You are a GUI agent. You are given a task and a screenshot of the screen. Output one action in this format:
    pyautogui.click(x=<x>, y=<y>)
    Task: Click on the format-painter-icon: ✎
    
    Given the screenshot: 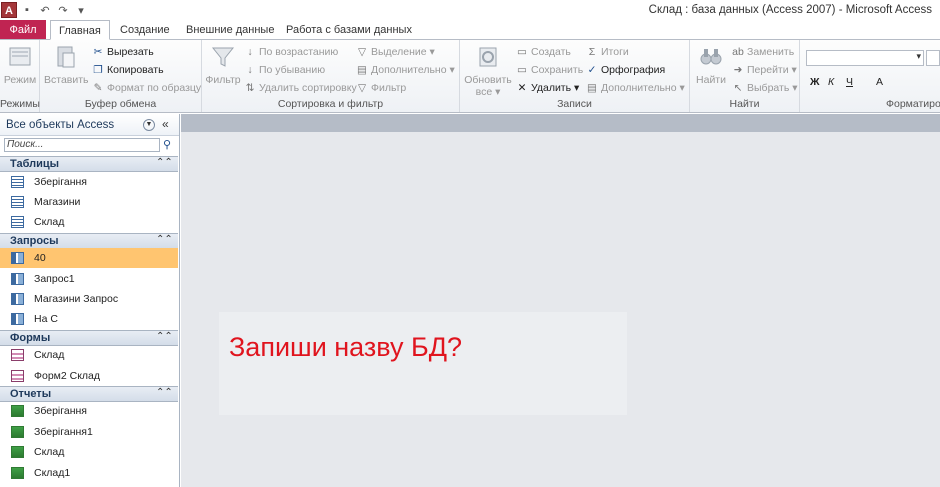 What is the action you would take?
    pyautogui.click(x=98, y=88)
    